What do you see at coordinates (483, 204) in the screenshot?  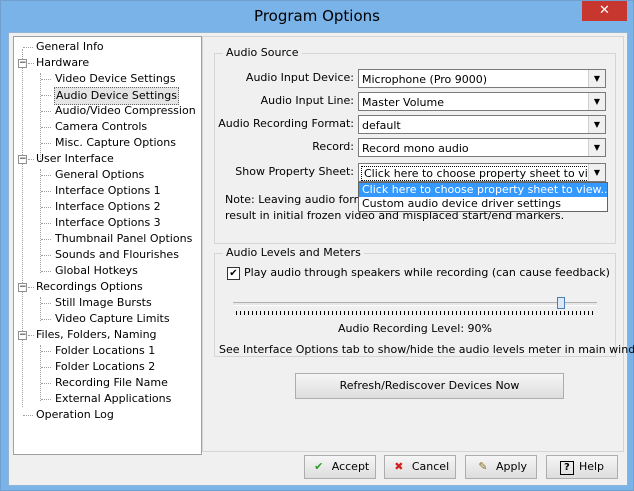 I see `dropdown-option: Custom audio device driver settings` at bounding box center [483, 204].